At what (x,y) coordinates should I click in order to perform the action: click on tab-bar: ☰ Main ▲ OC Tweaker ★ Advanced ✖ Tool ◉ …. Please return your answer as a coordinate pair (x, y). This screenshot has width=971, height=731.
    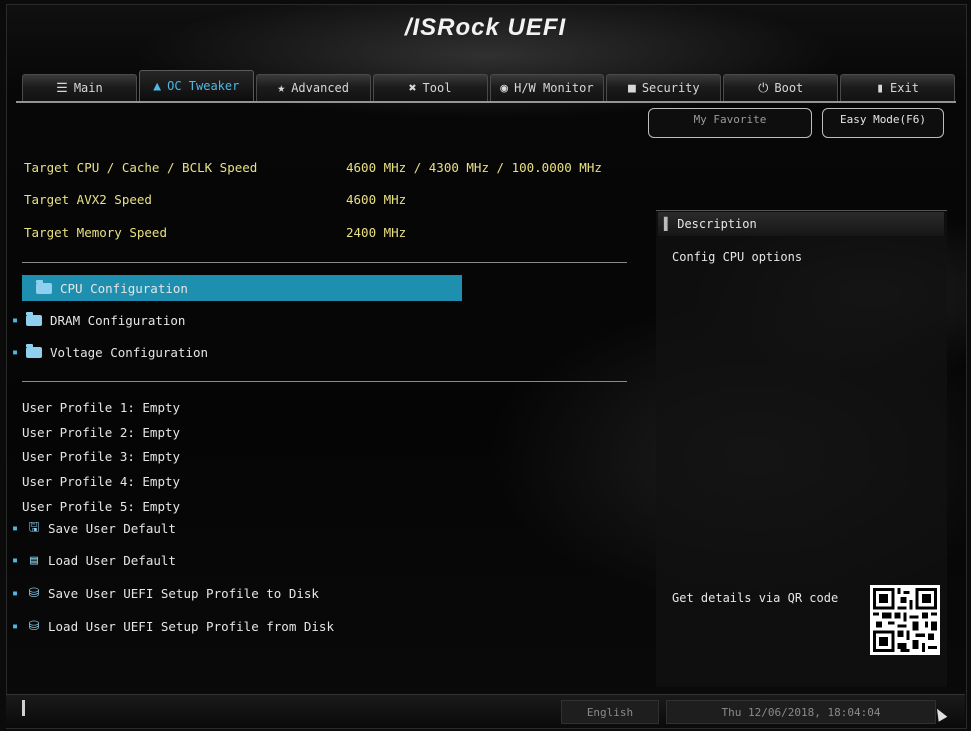
    Looking at the image, I should click on (489, 86).